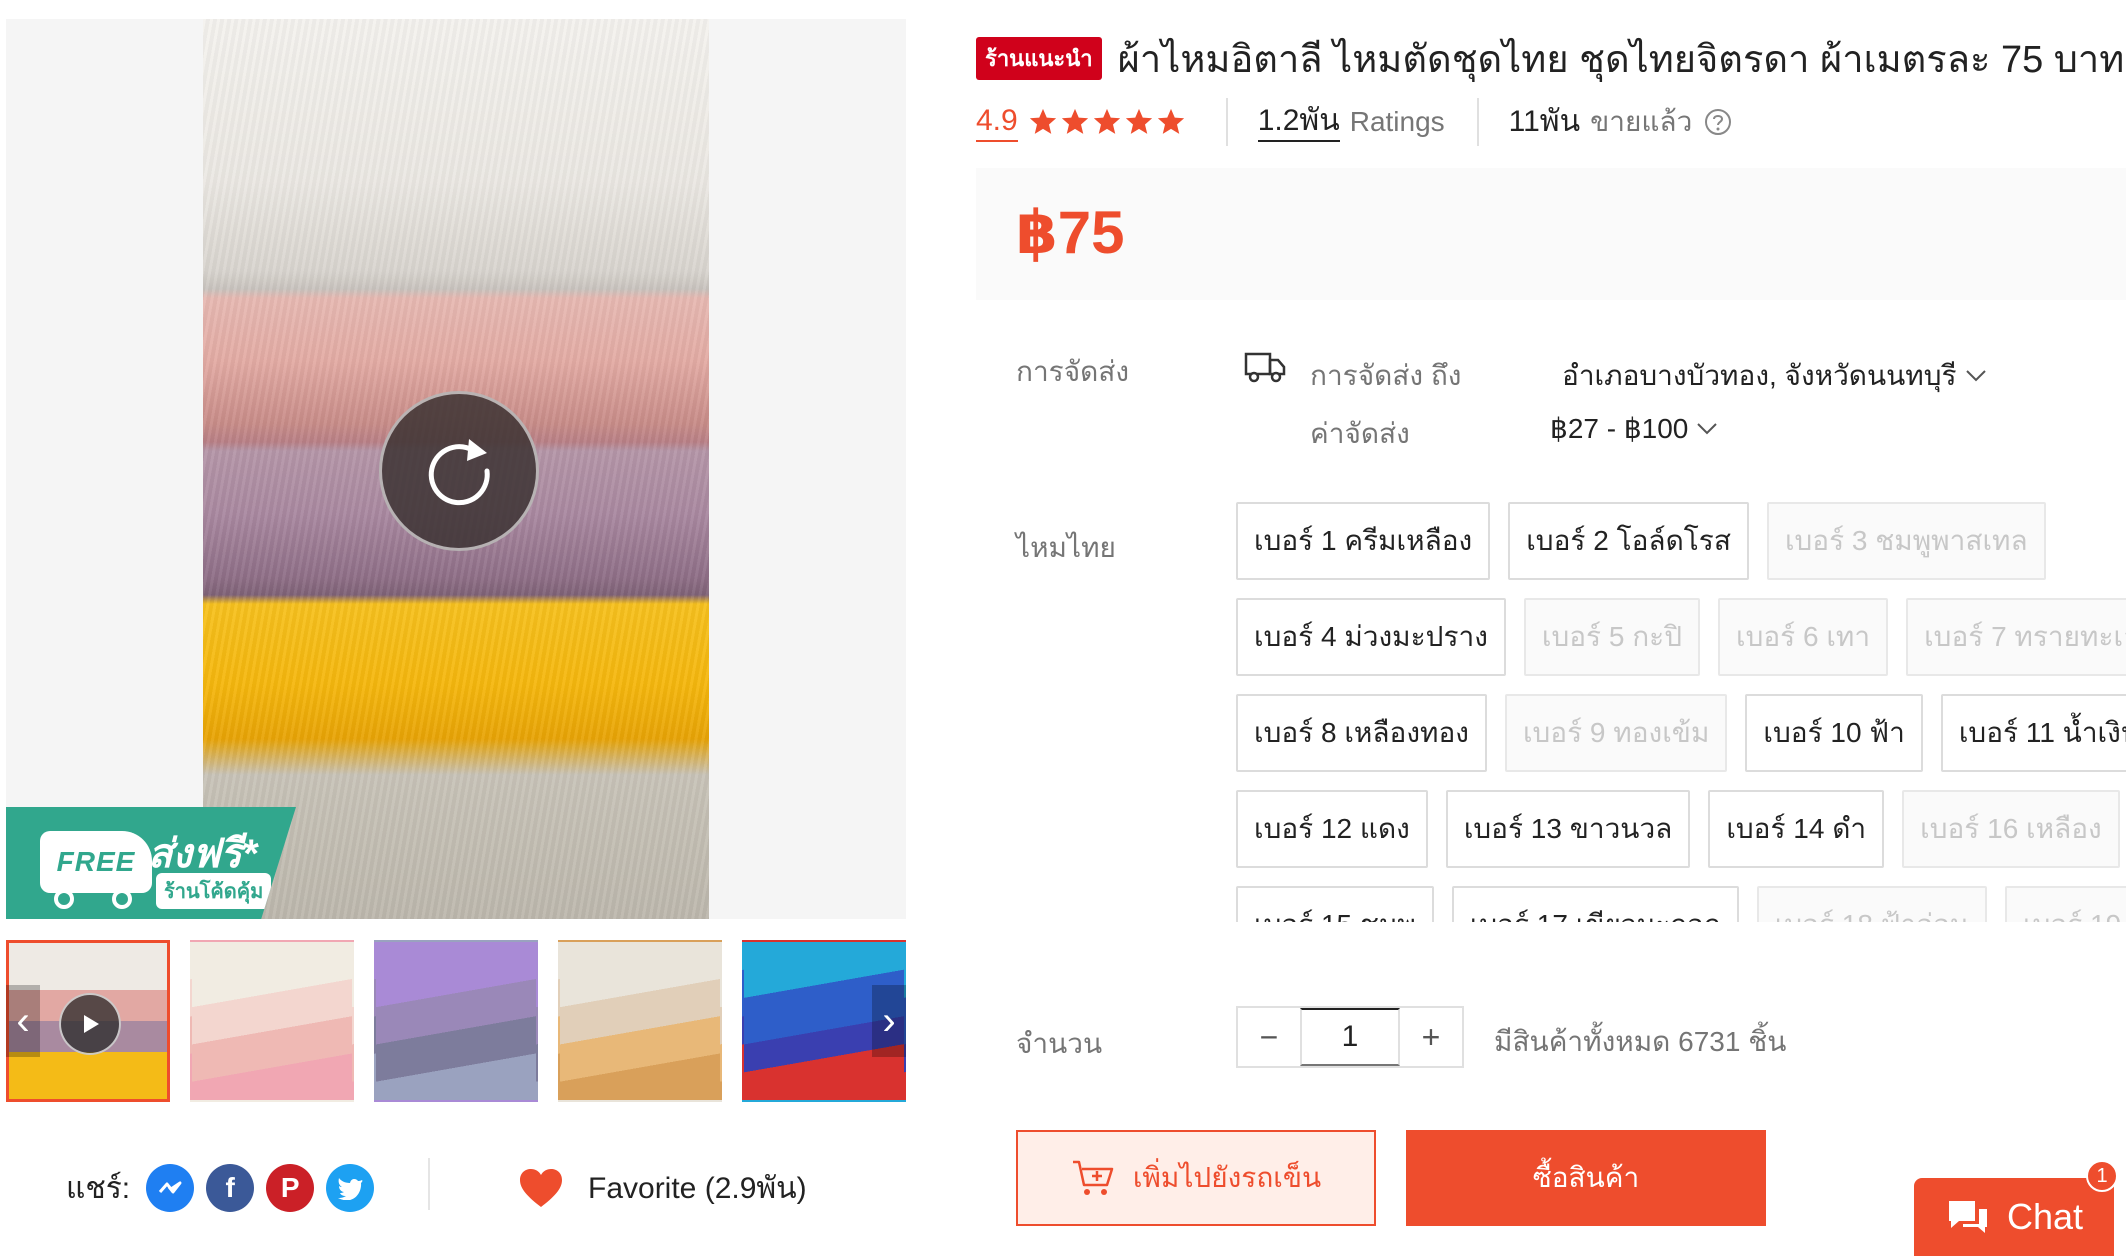 Image resolution: width=2126 pixels, height=1256 pixels. What do you see at coordinates (1595, 904) in the screenshot?
I see `variation-option: เบอร์ 17 เขียวมะกอก` at bounding box center [1595, 904].